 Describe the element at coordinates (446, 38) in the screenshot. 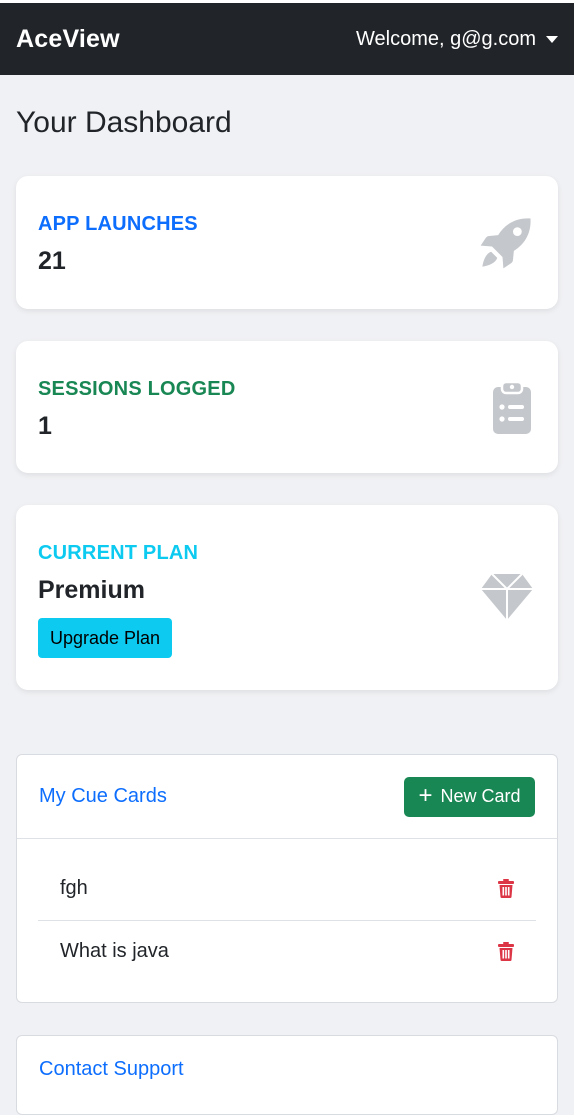

I see `welcome-text: Welcome, g@g.com` at that location.